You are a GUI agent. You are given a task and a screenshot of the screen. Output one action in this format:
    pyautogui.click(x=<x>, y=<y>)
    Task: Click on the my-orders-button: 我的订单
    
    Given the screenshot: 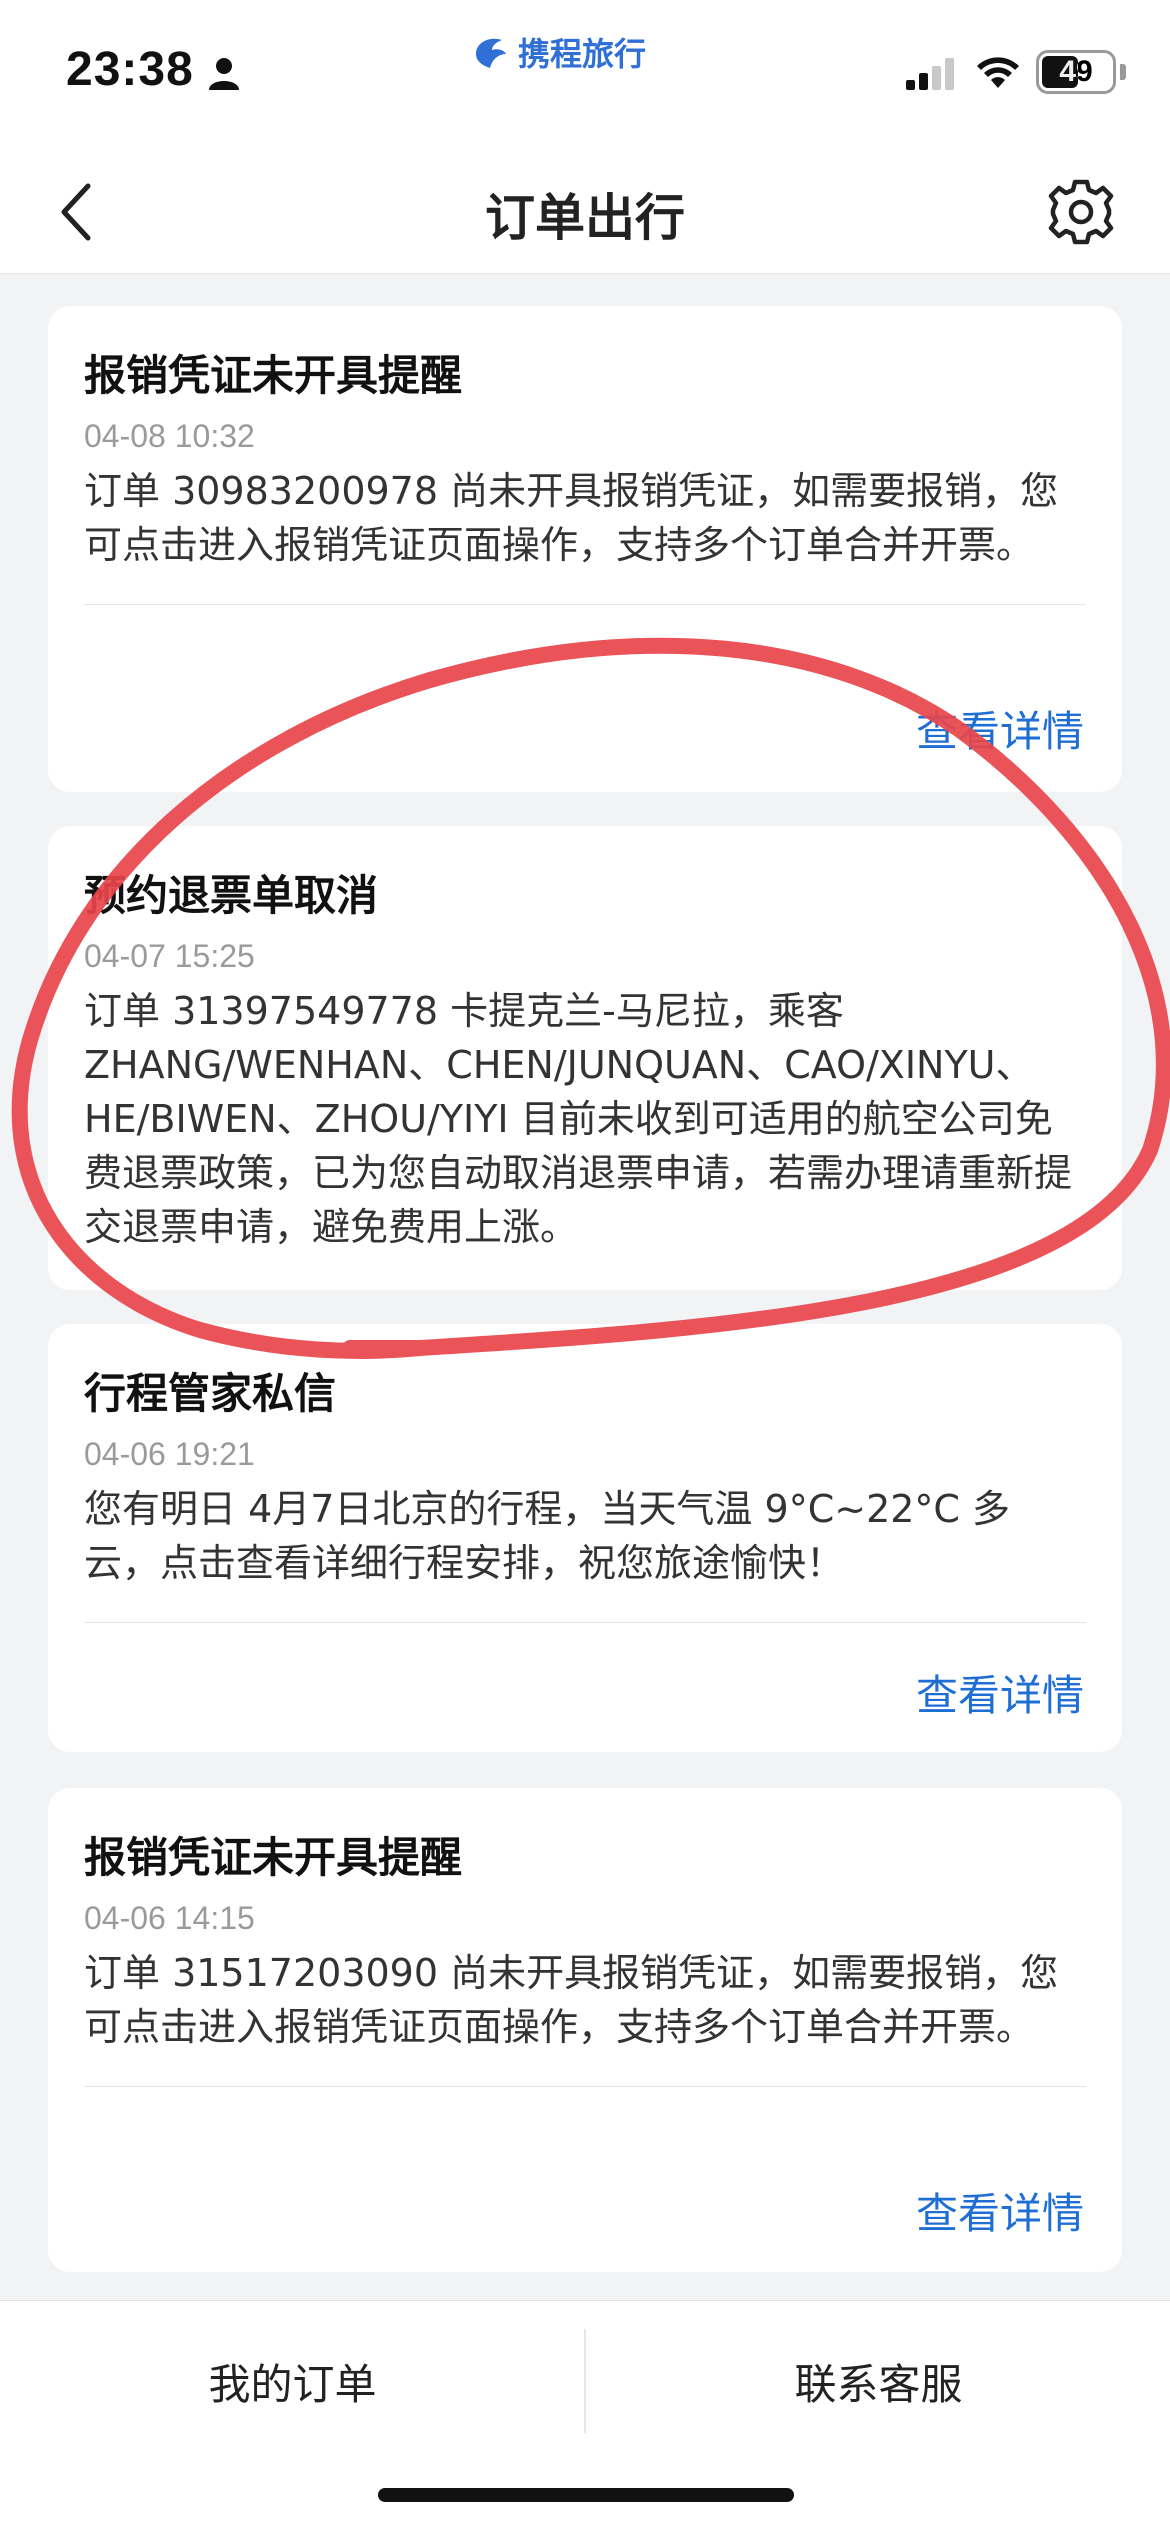 What is the action you would take?
    pyautogui.click(x=292, y=2381)
    